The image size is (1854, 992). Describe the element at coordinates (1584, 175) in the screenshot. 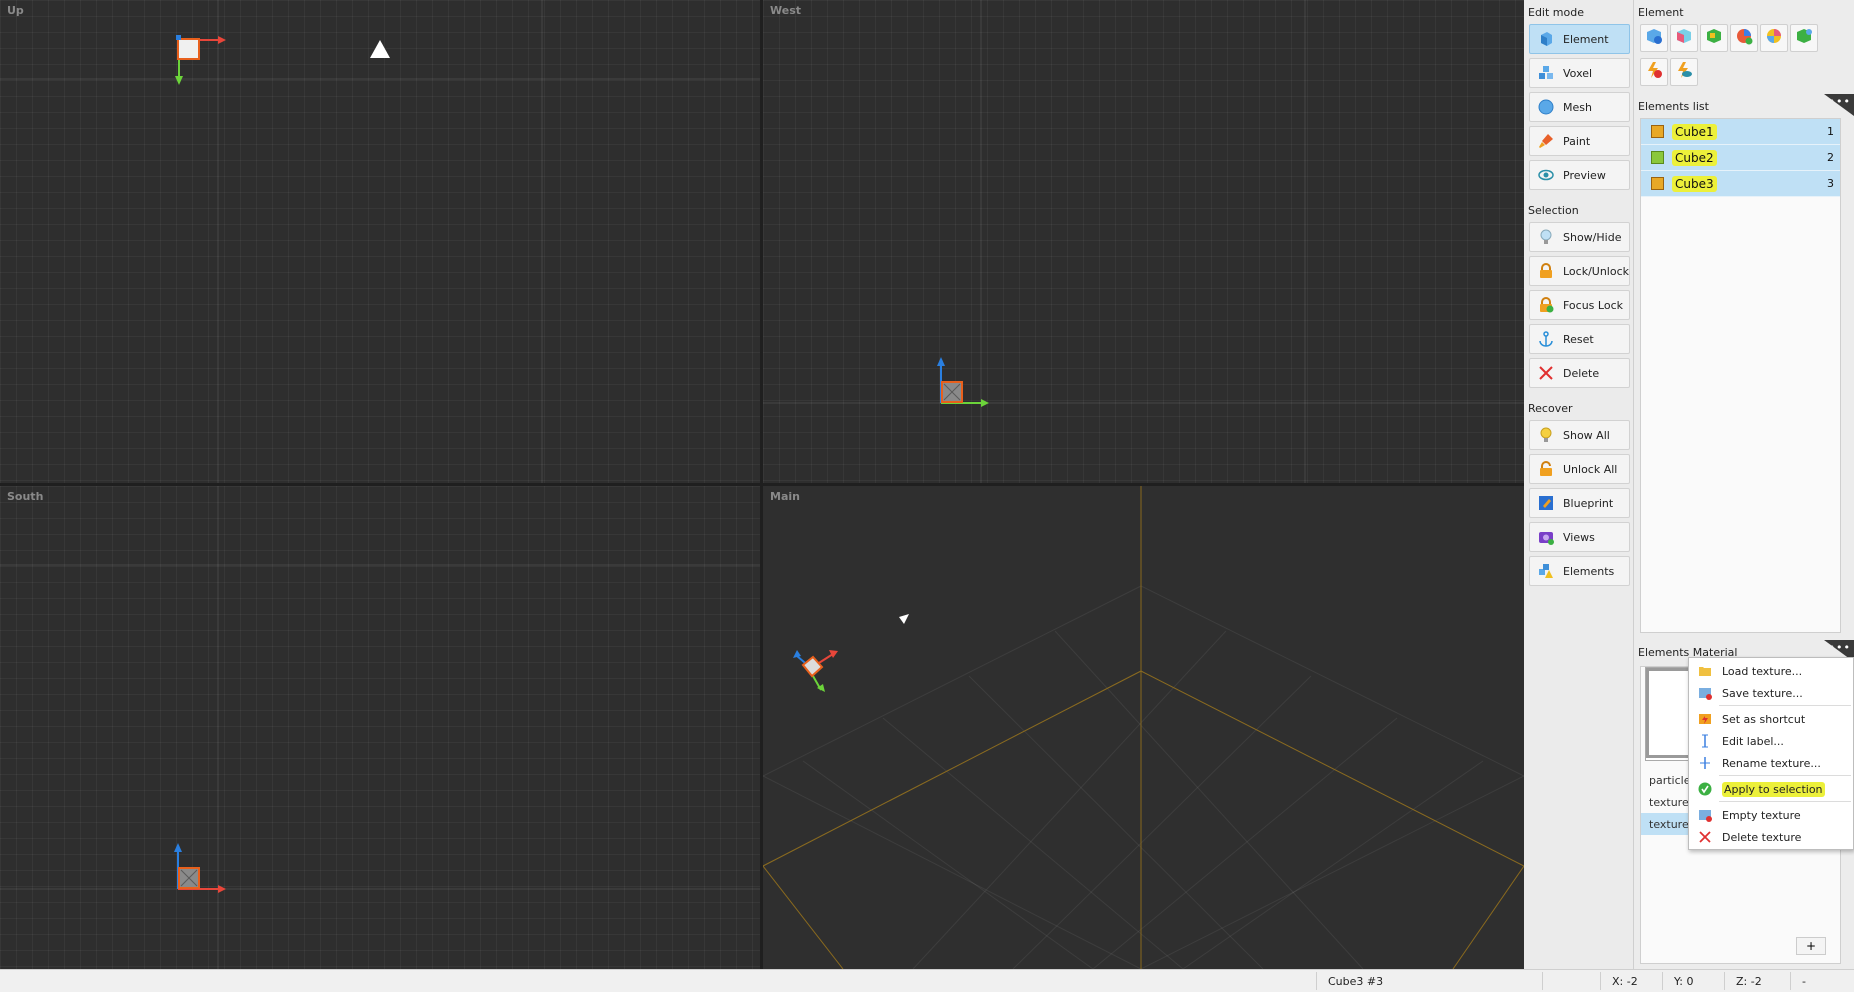

I see `preview-mode-label: Preview` at that location.